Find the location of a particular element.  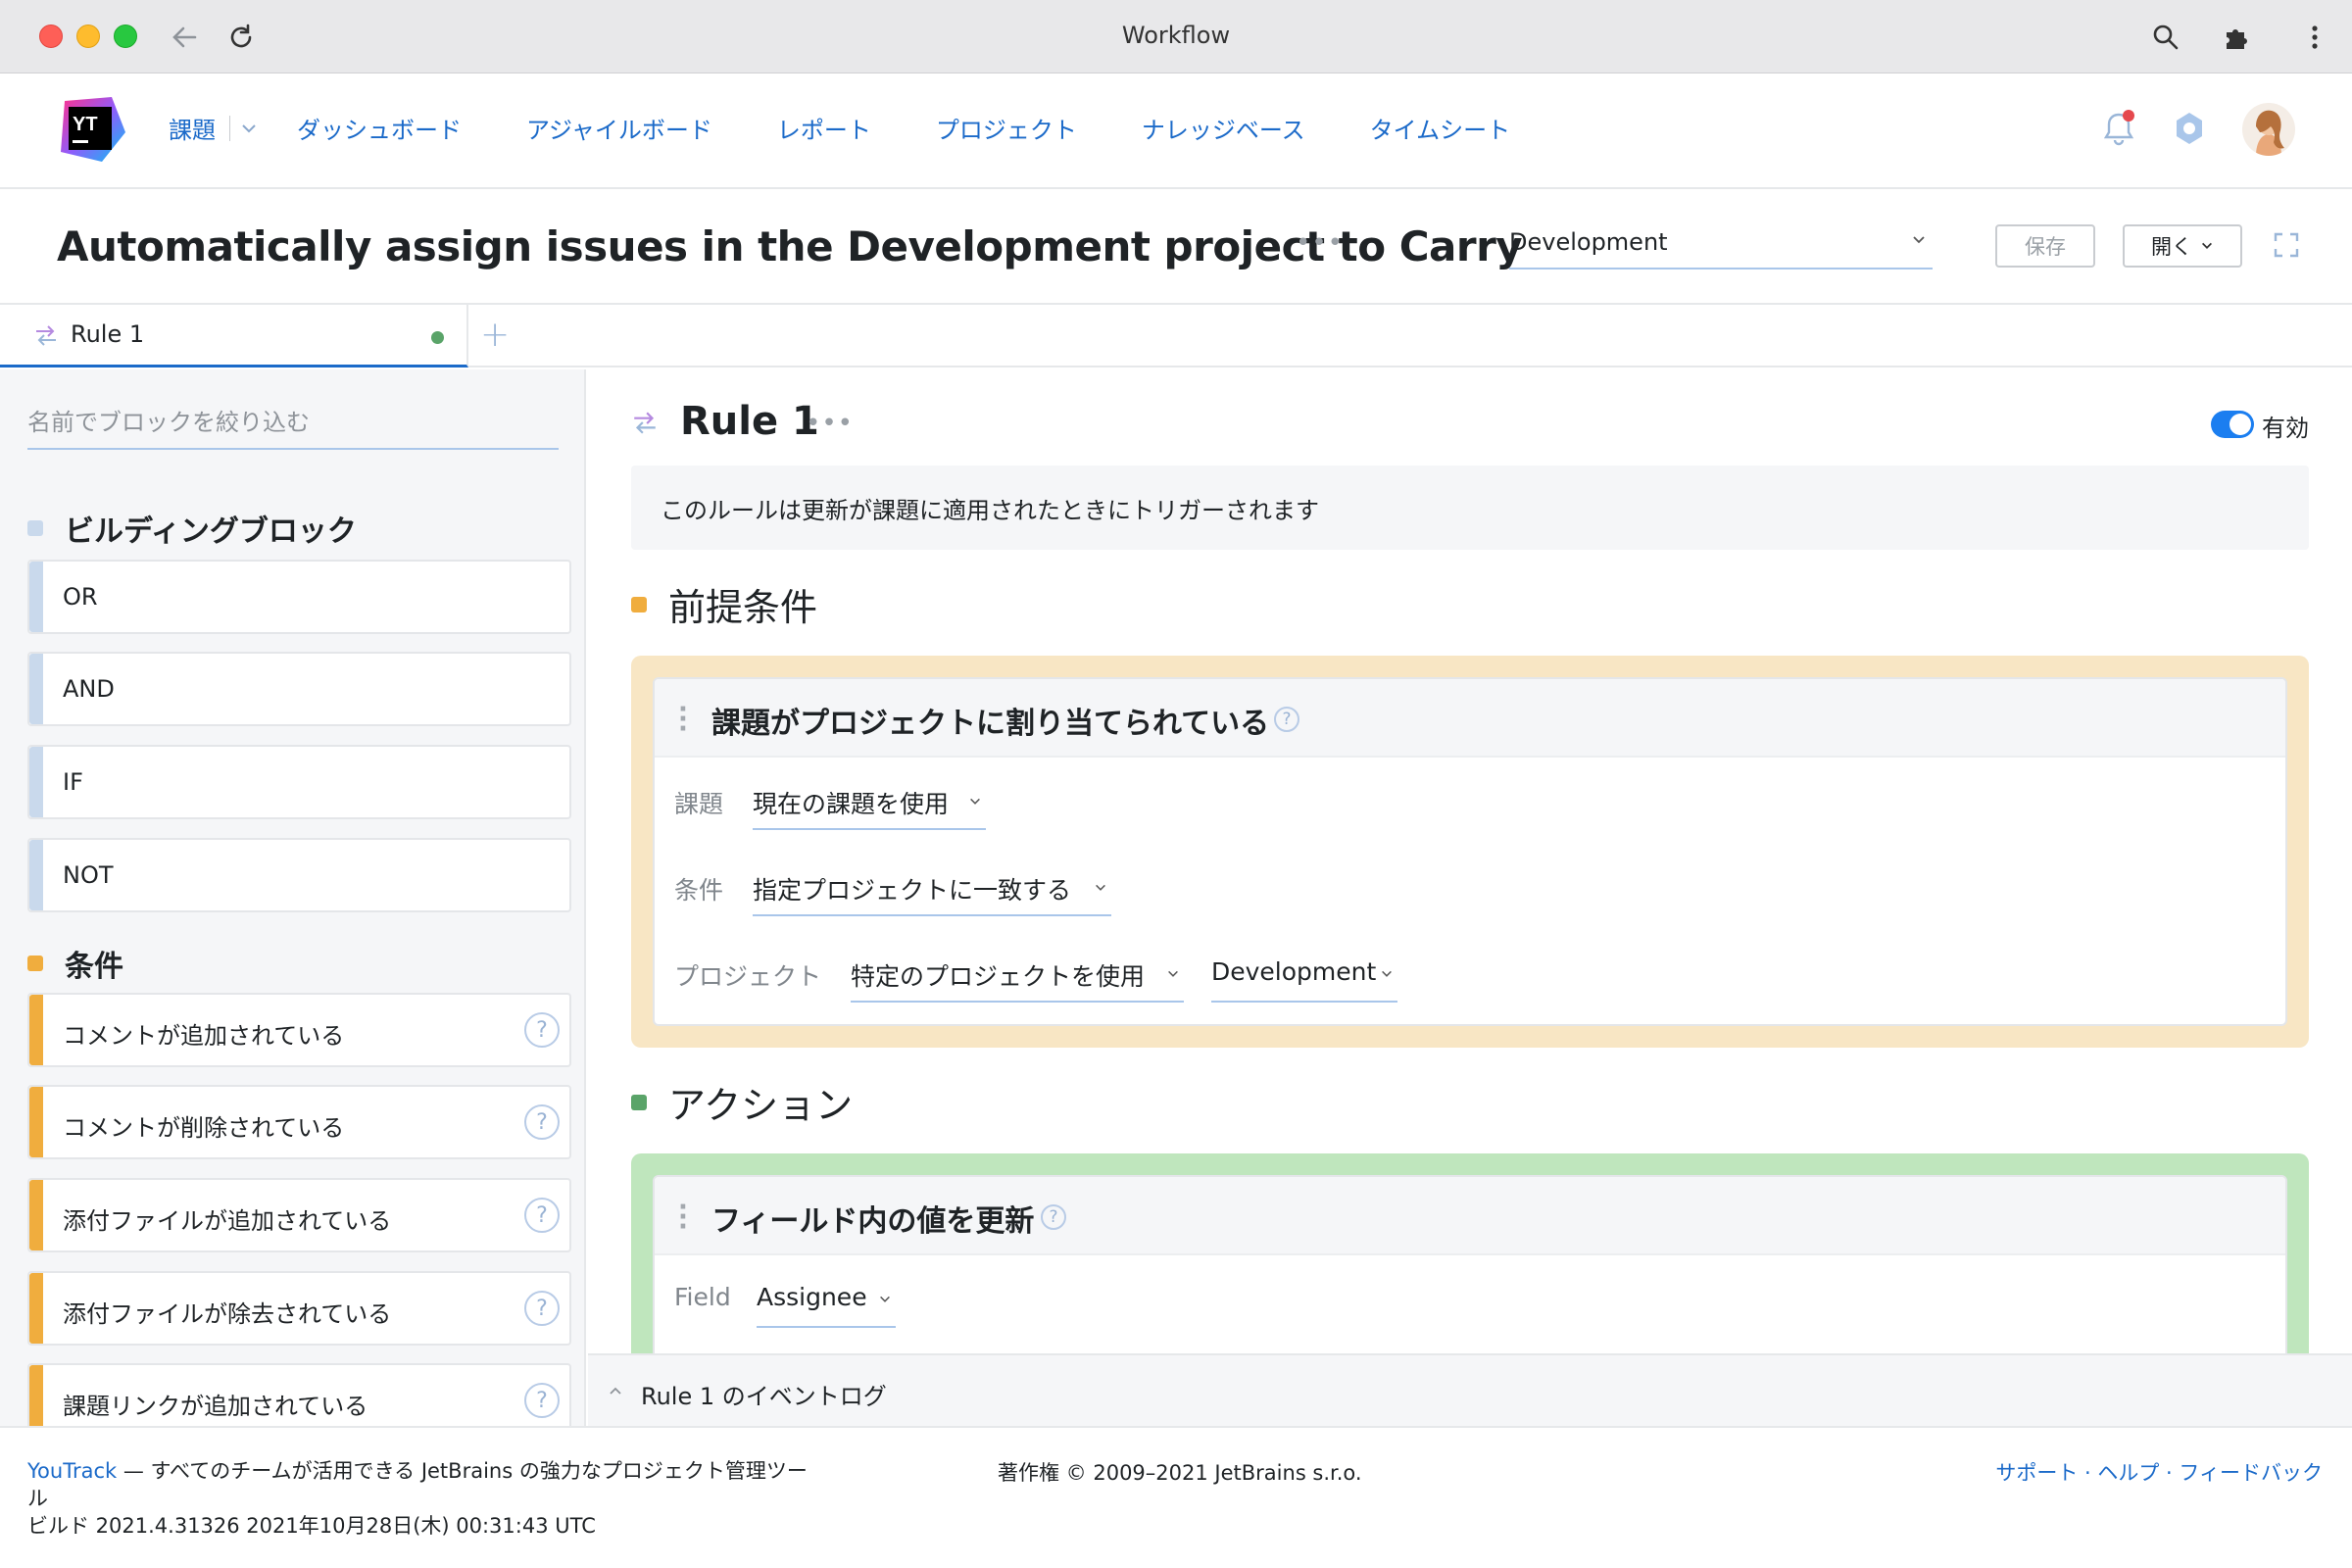

field-select: Assignee is located at coordinates (826, 1302).